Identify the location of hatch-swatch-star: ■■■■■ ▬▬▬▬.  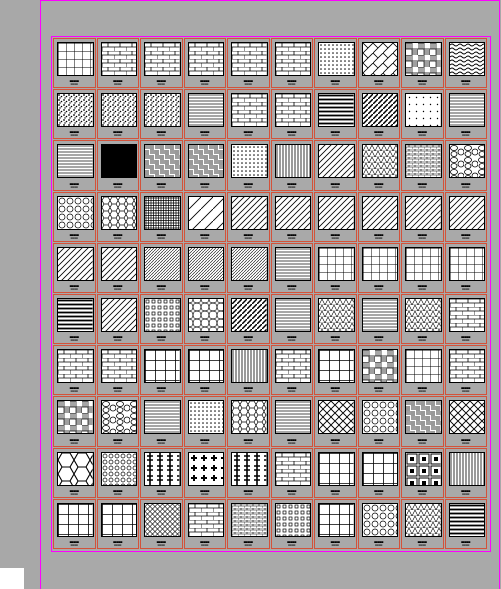
(204, 319).